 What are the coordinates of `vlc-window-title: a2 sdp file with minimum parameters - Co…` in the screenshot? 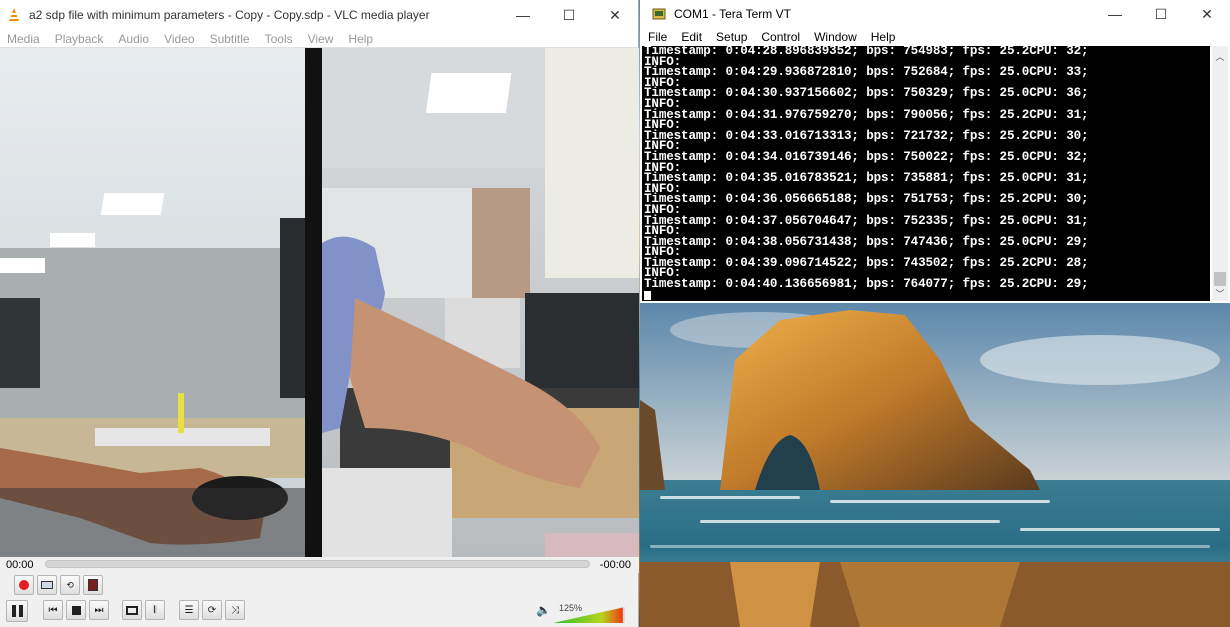 It's located at (229, 15).